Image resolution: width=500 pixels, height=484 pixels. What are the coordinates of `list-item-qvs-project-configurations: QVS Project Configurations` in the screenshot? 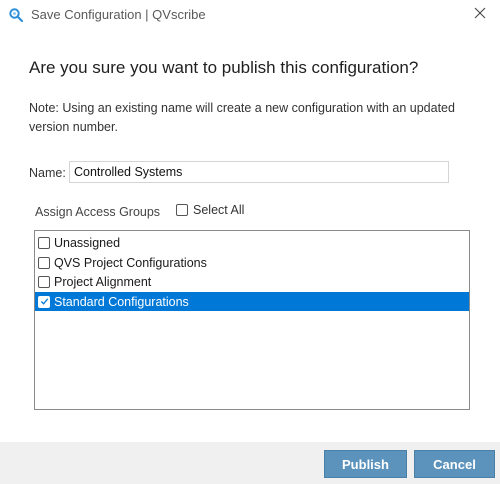 It's located at (252, 262).